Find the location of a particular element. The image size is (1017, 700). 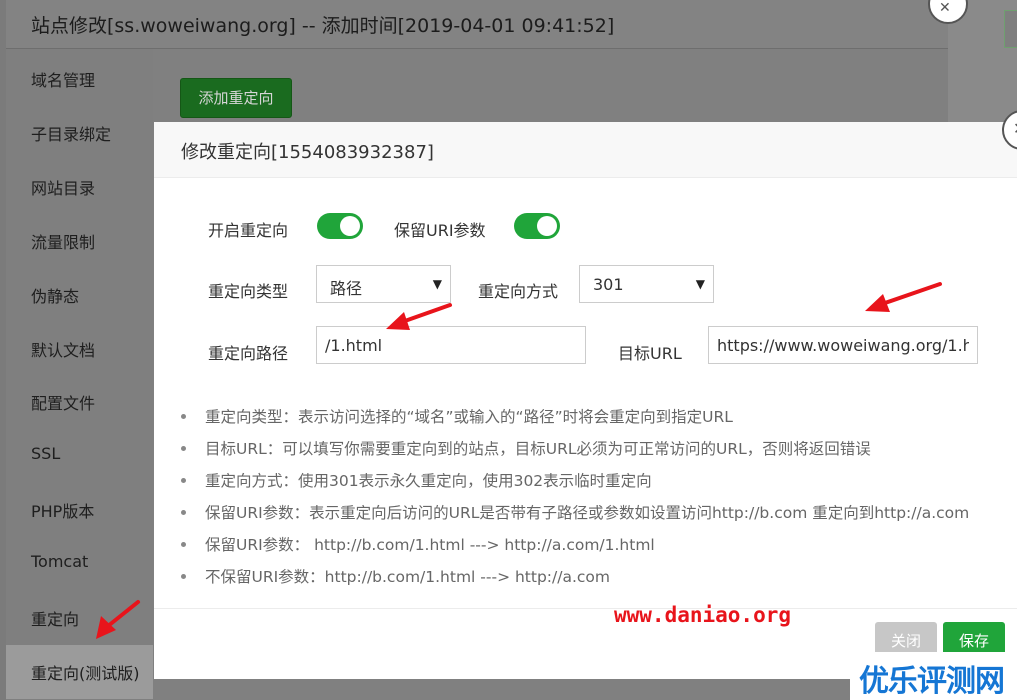

arrow-to-sidebar-line is located at coordinates (123, 614).